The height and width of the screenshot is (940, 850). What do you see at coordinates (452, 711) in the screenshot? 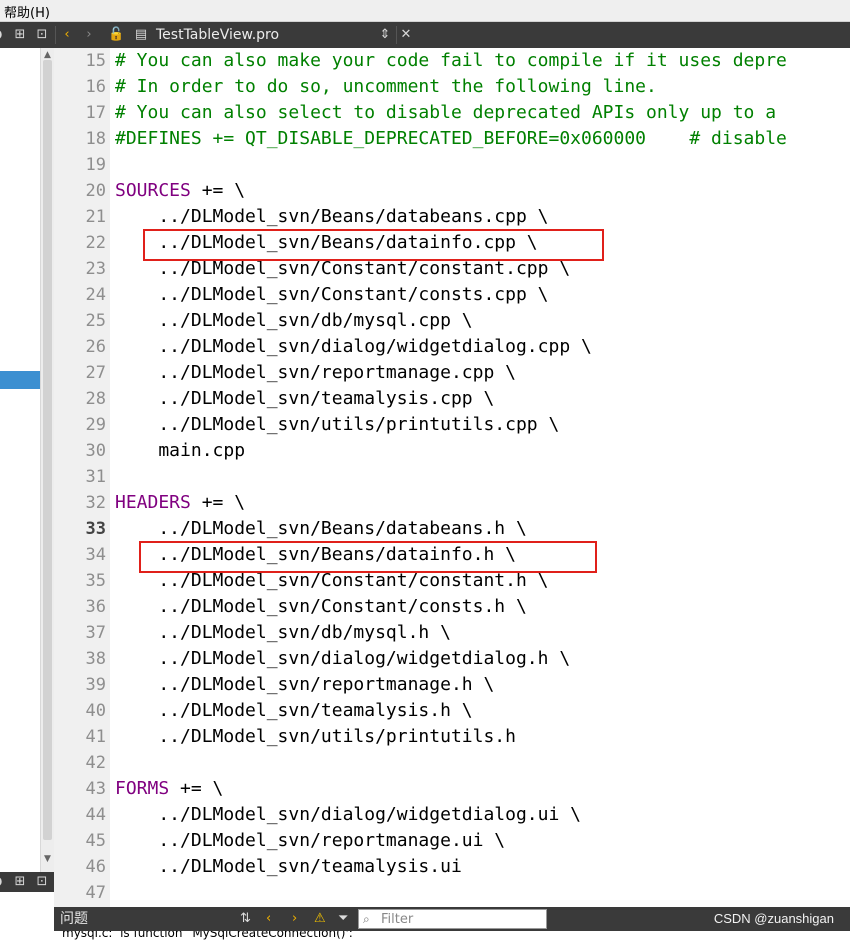
I see `code-line: 40 ../DLModel_svn/teamalysis.h \` at bounding box center [452, 711].